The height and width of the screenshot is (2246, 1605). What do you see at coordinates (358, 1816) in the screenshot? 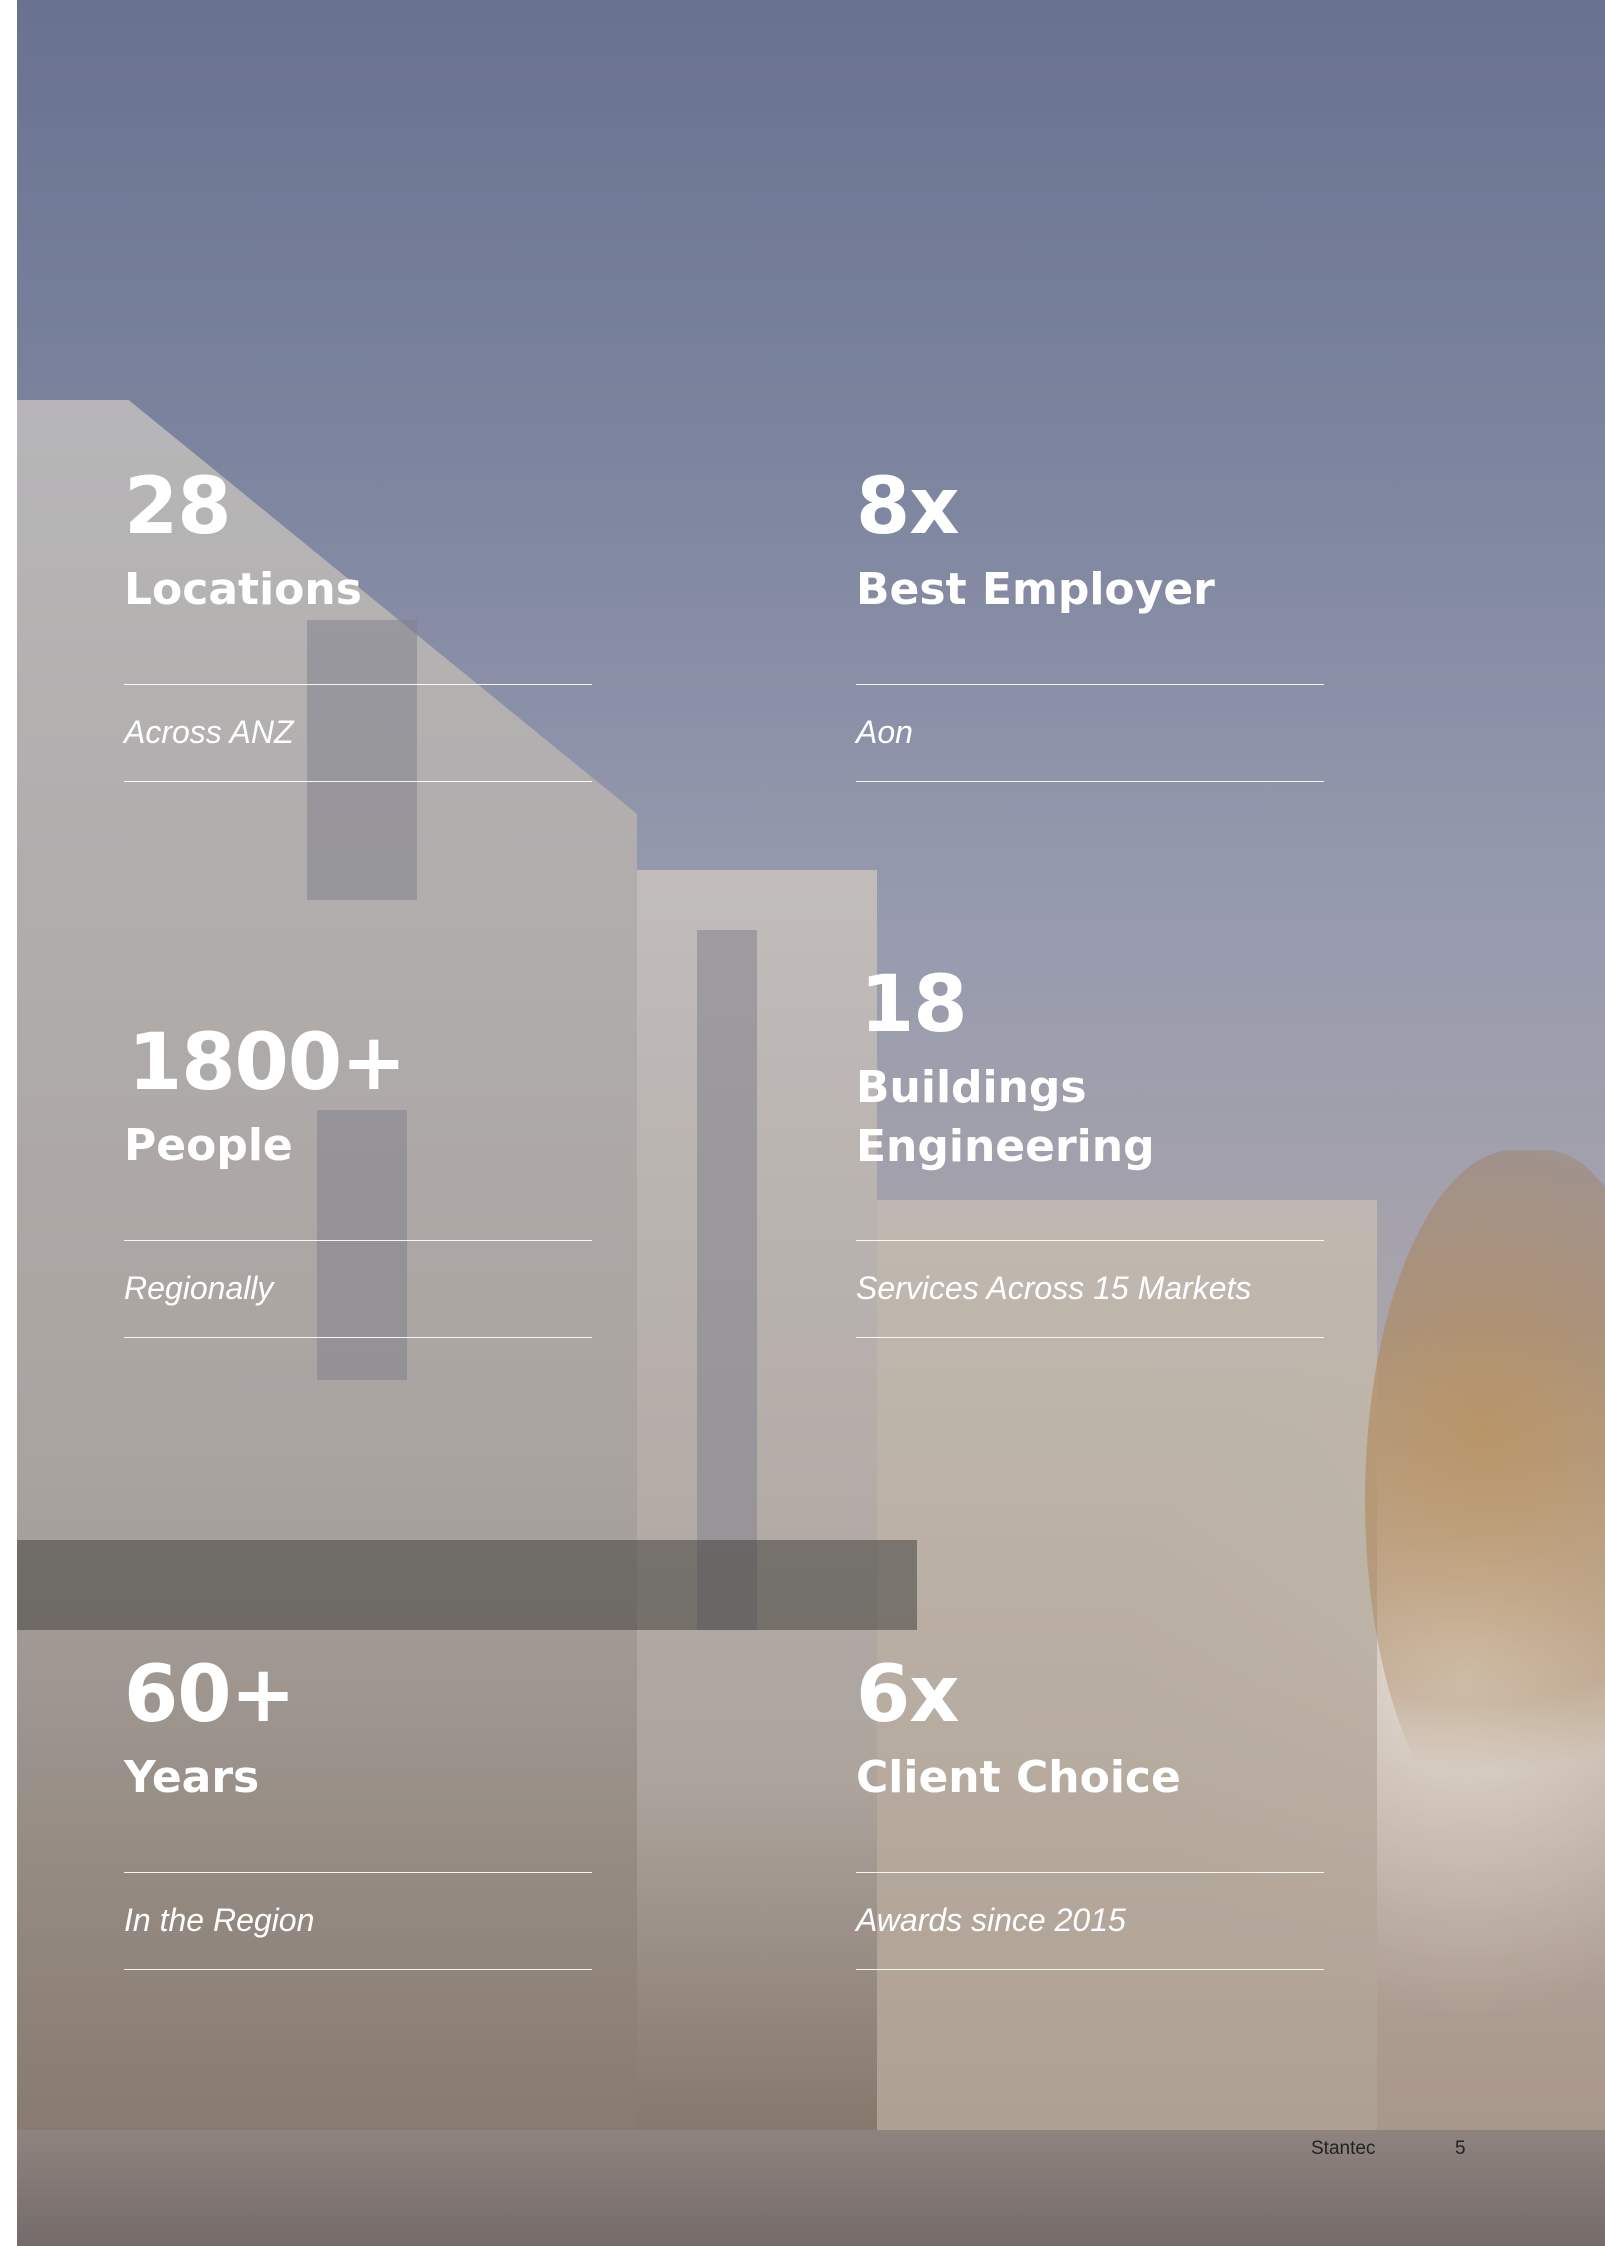
I see `stat-years: 60+ Years In the Region` at bounding box center [358, 1816].